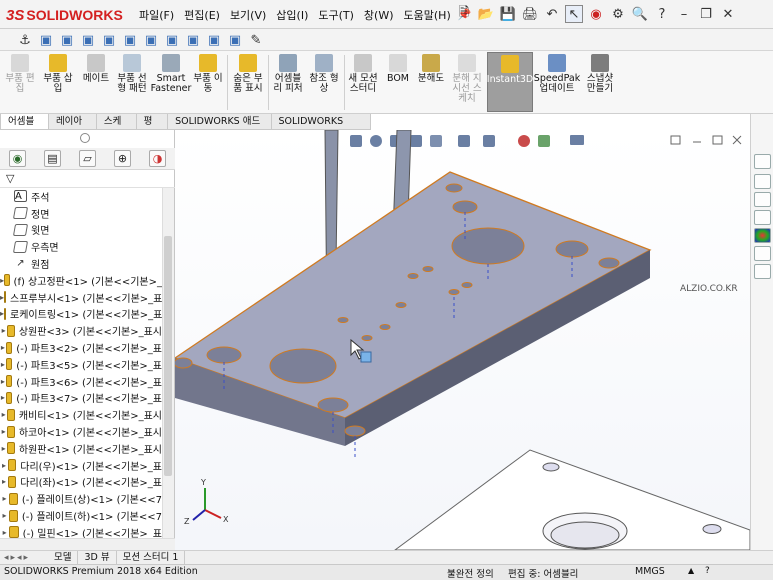 Image resolution: width=773 pixels, height=580 pixels. I want to click on large-hole-top, so click(488, 246).